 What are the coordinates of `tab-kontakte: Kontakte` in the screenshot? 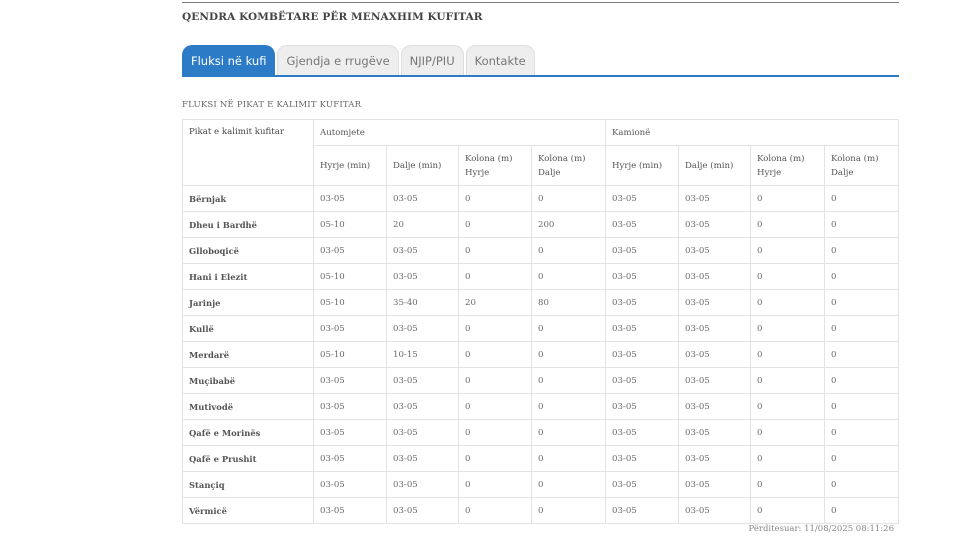 It's located at (500, 60).